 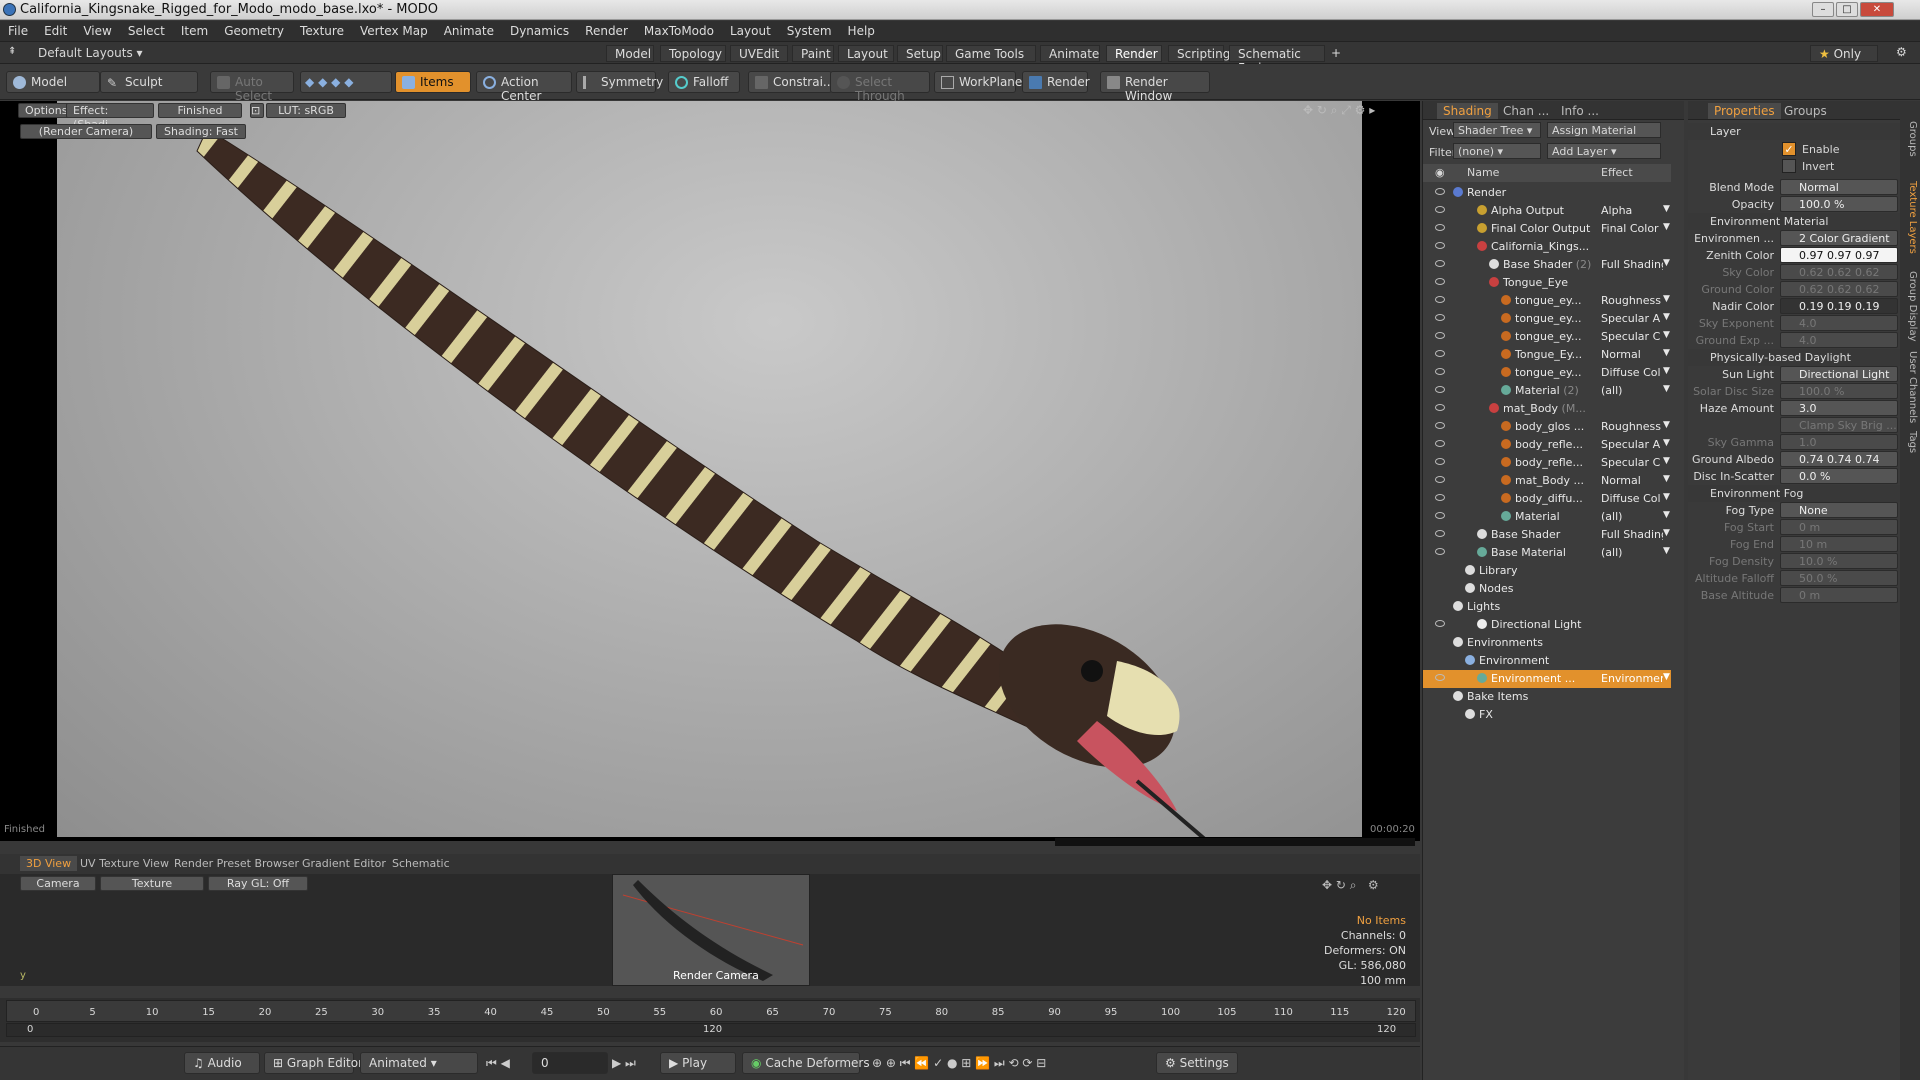 What do you see at coordinates (258, 883) in the screenshot?
I see `raygl-button: Ray GL: Off` at bounding box center [258, 883].